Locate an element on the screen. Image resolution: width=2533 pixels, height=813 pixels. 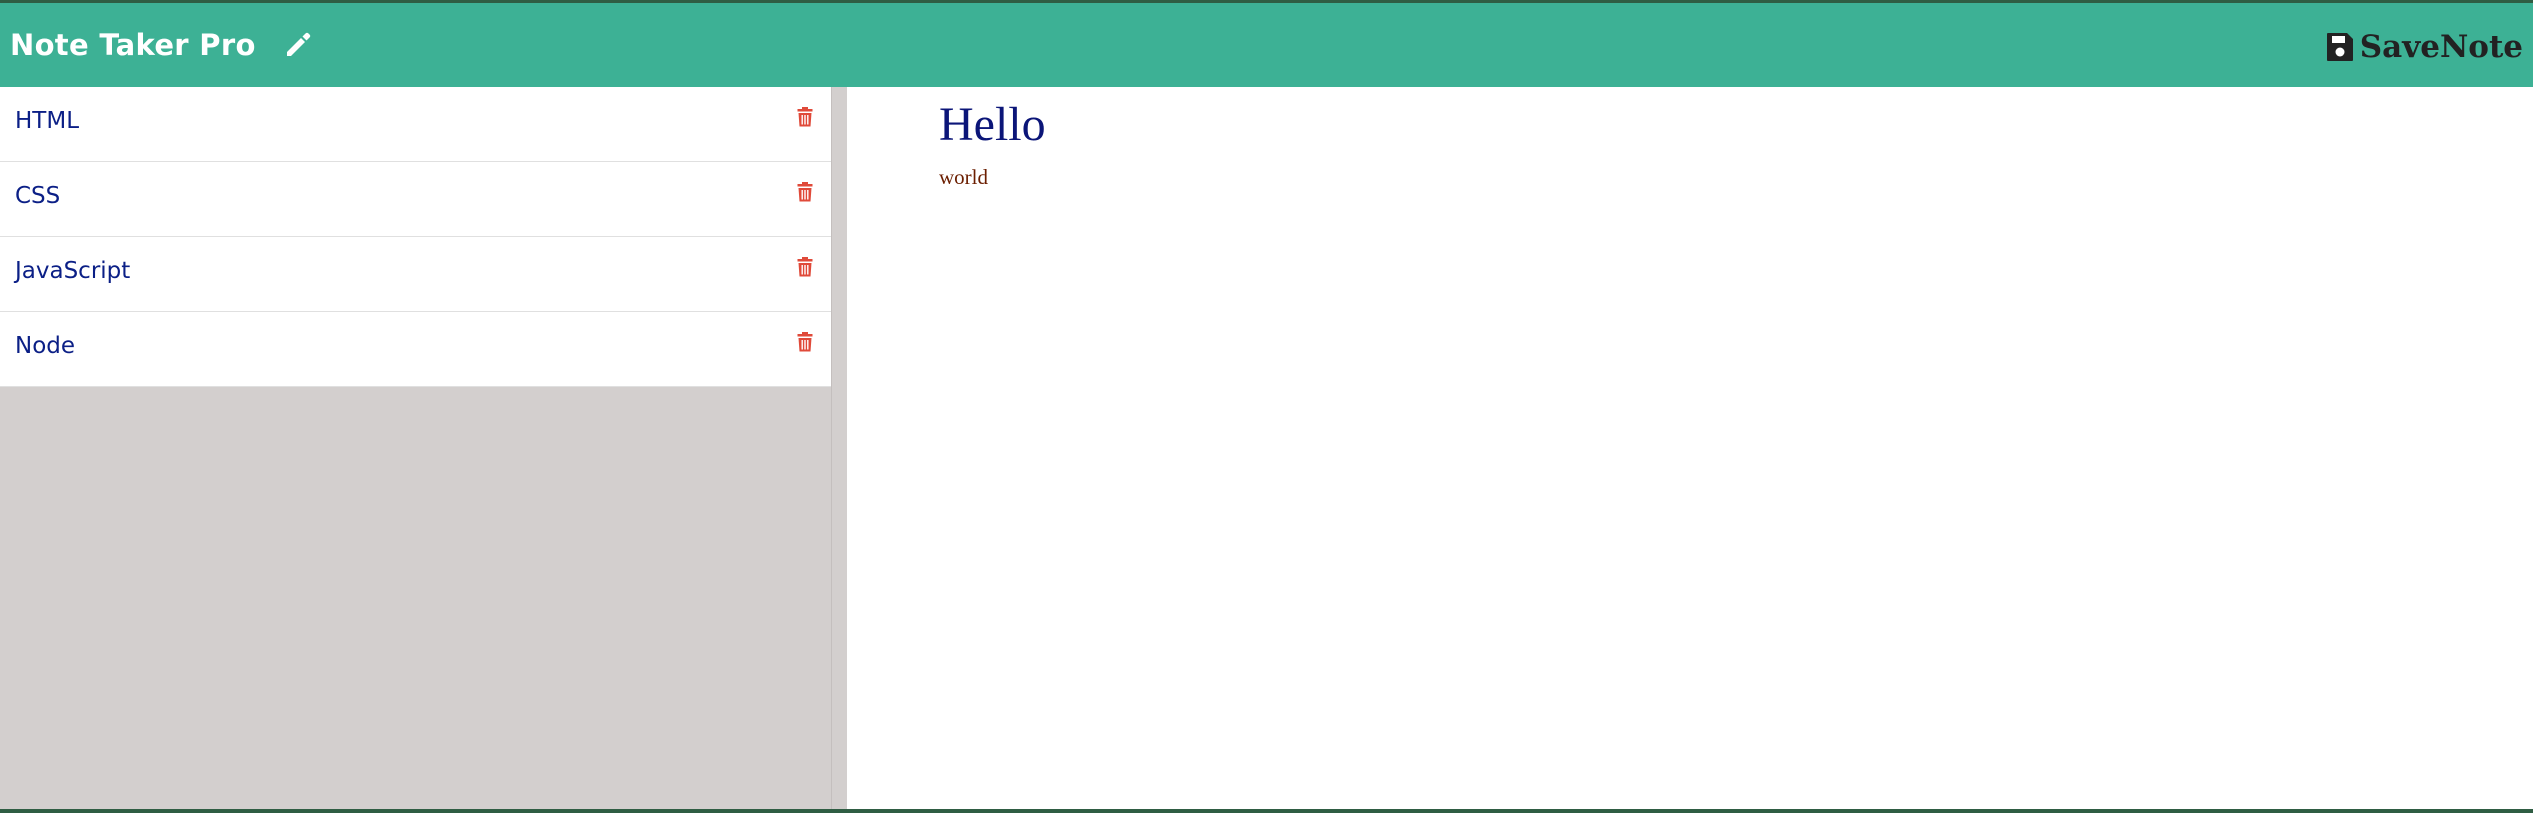
note-list-item: HTML is located at coordinates (415, 124).